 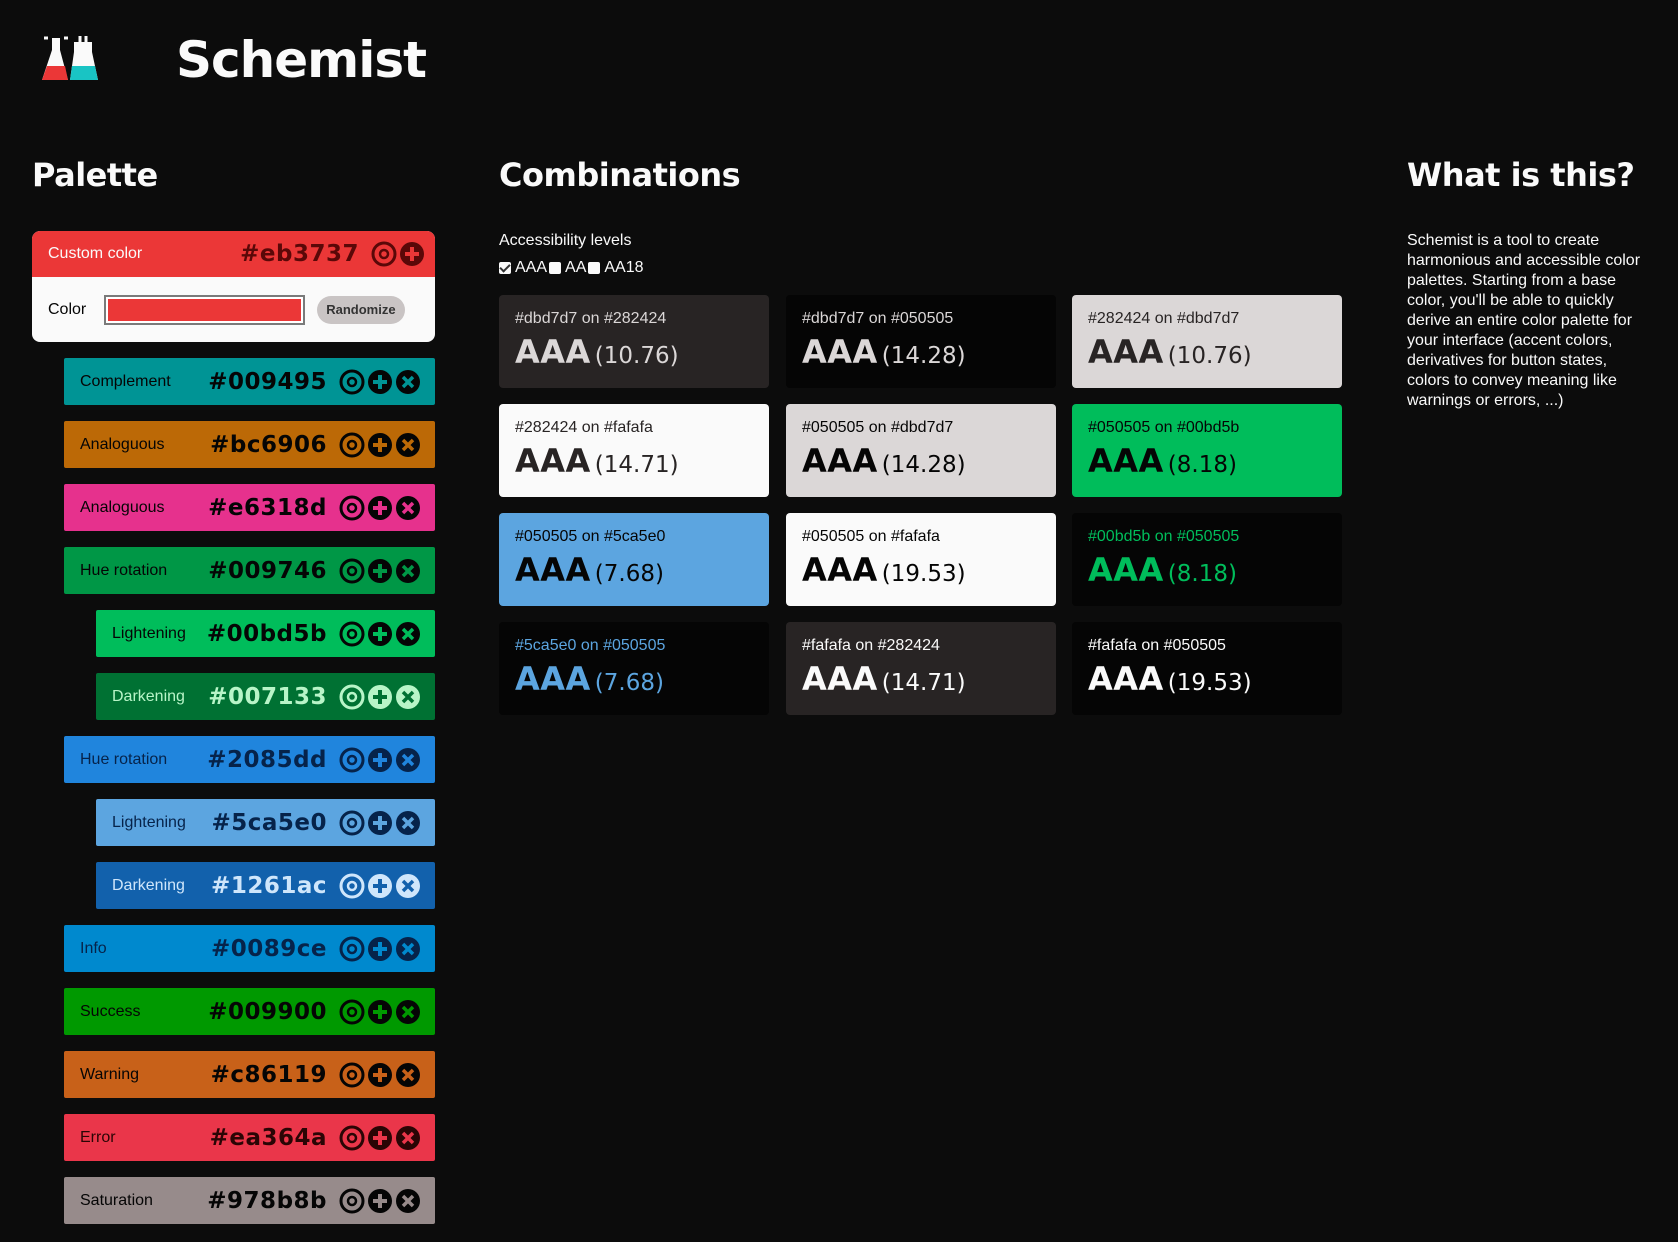 I want to click on palette-row: Error #ea364a, so click(x=249, y=1137).